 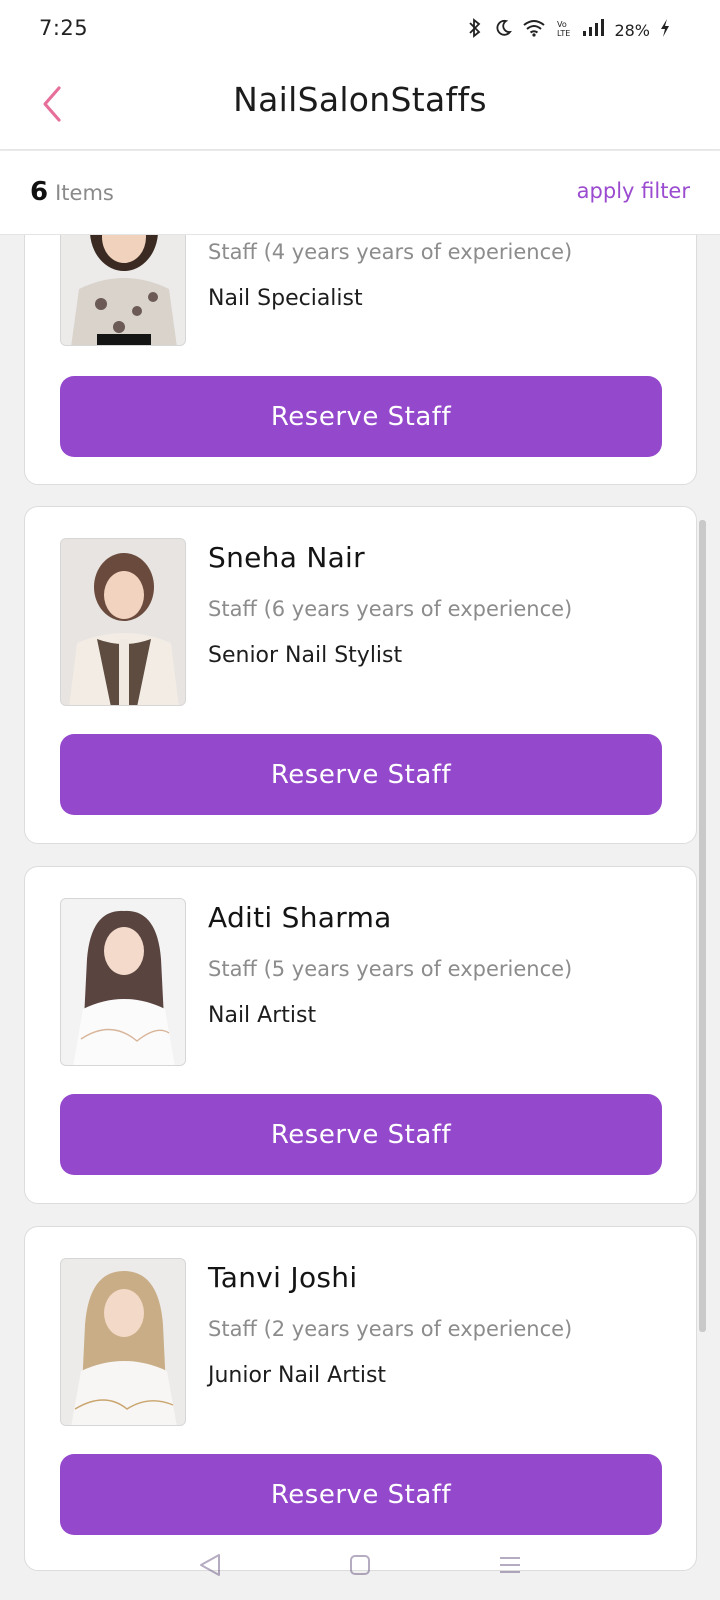 I want to click on charging-icon, so click(x=665, y=30).